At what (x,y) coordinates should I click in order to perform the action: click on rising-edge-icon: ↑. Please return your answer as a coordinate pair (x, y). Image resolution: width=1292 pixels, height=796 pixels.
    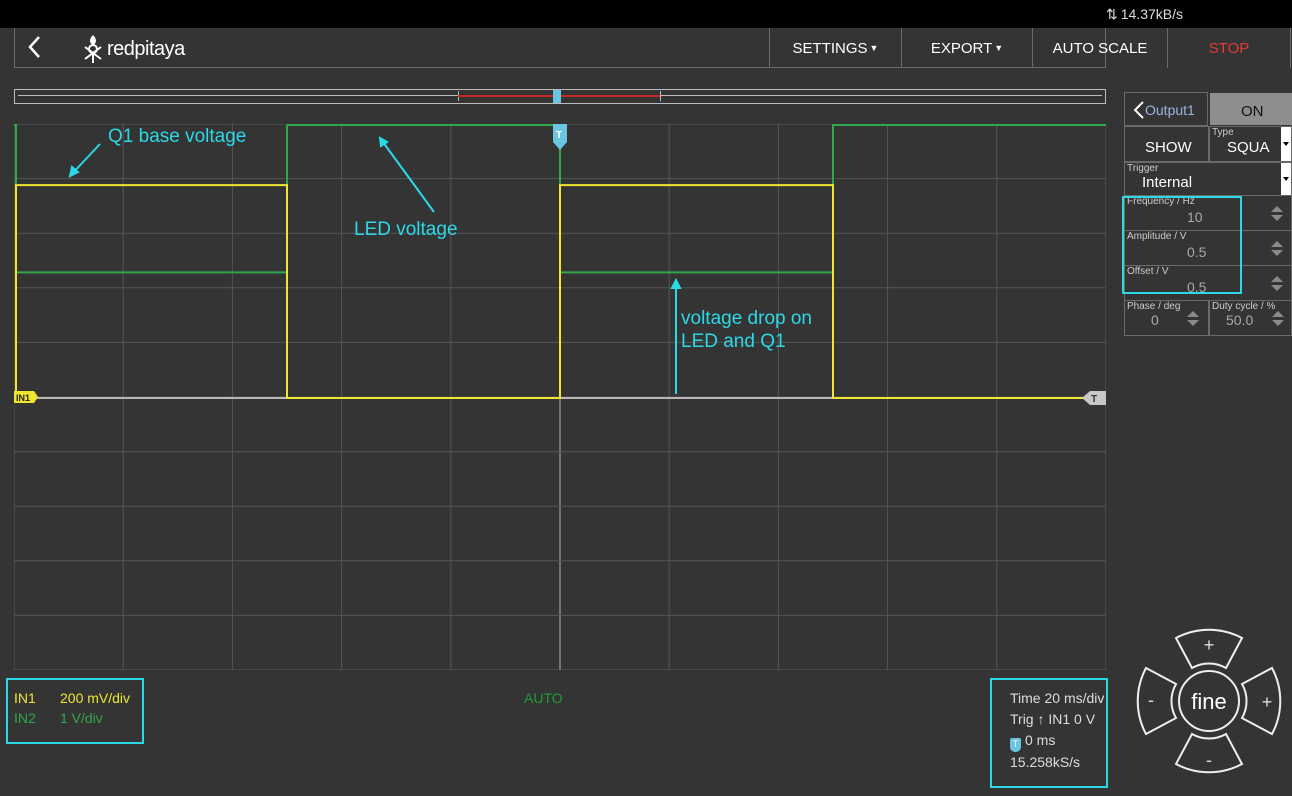
    Looking at the image, I should click on (1041, 719).